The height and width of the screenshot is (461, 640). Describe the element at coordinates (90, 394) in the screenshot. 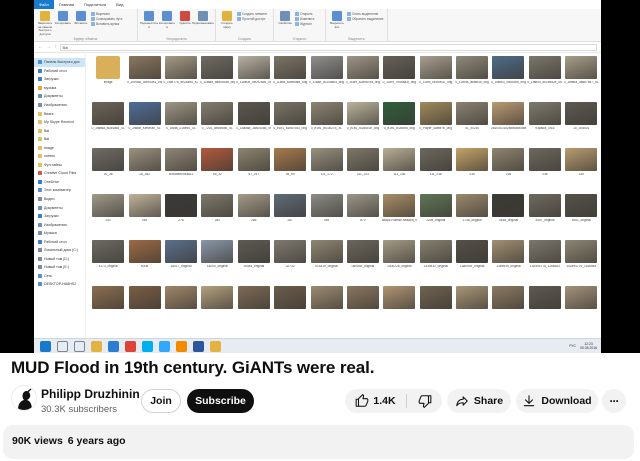

I see `channel-name: Philipp Druzhinin` at that location.